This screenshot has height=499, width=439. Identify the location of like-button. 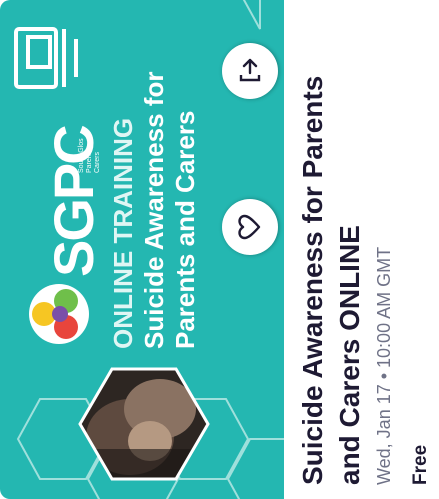
(250, 227).